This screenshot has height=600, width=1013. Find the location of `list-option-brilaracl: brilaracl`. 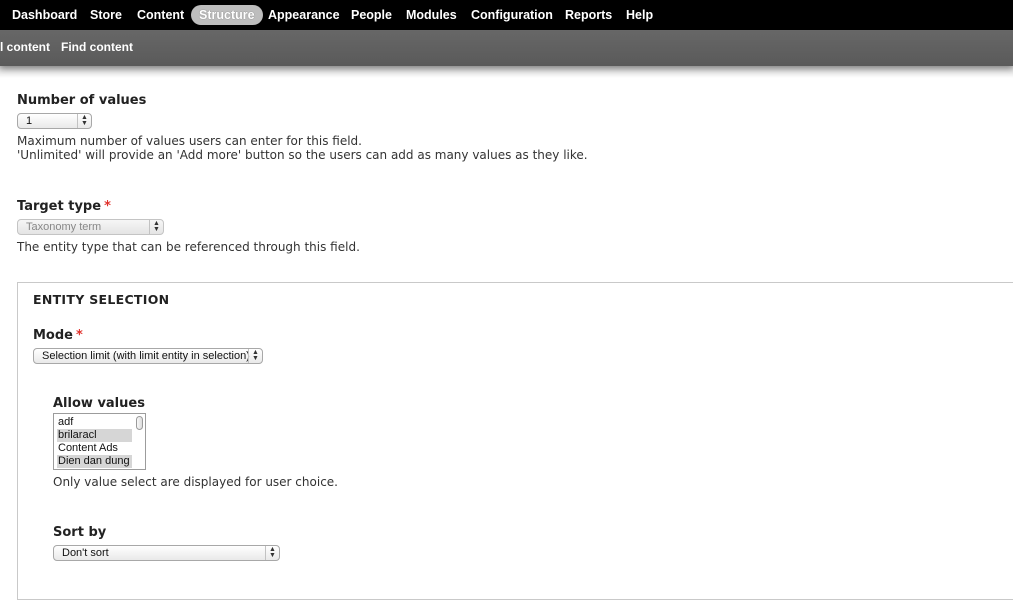

list-option-brilaracl: brilaracl is located at coordinates (94, 435).